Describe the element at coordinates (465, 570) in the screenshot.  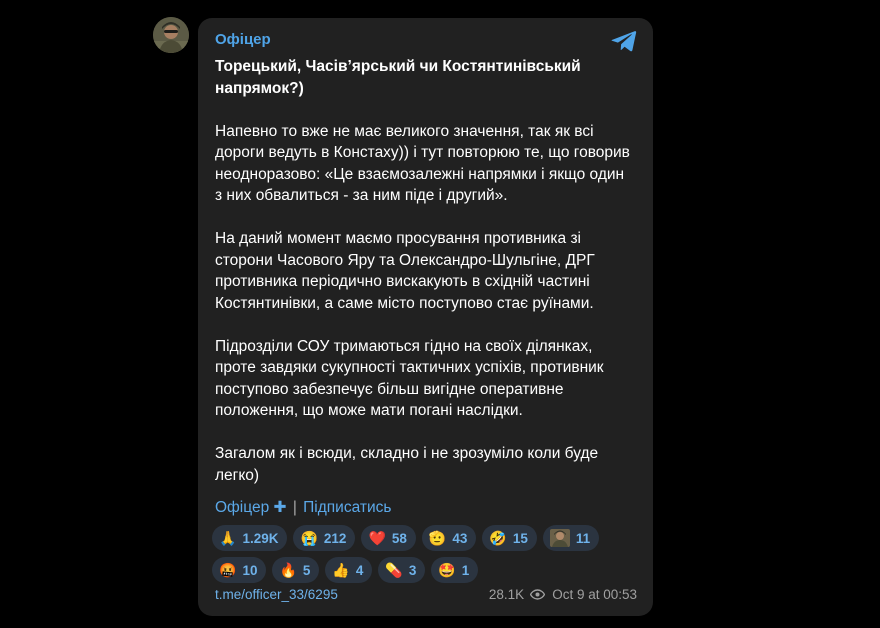
I see `reaction-count: 1` at that location.